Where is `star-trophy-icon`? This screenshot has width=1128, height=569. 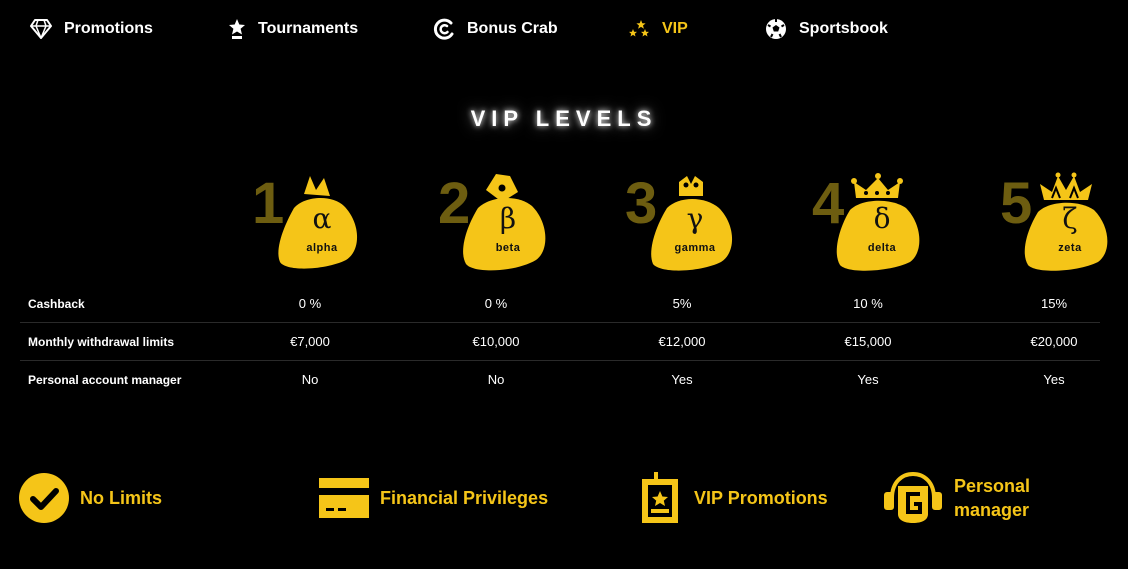
star-trophy-icon is located at coordinates (237, 29).